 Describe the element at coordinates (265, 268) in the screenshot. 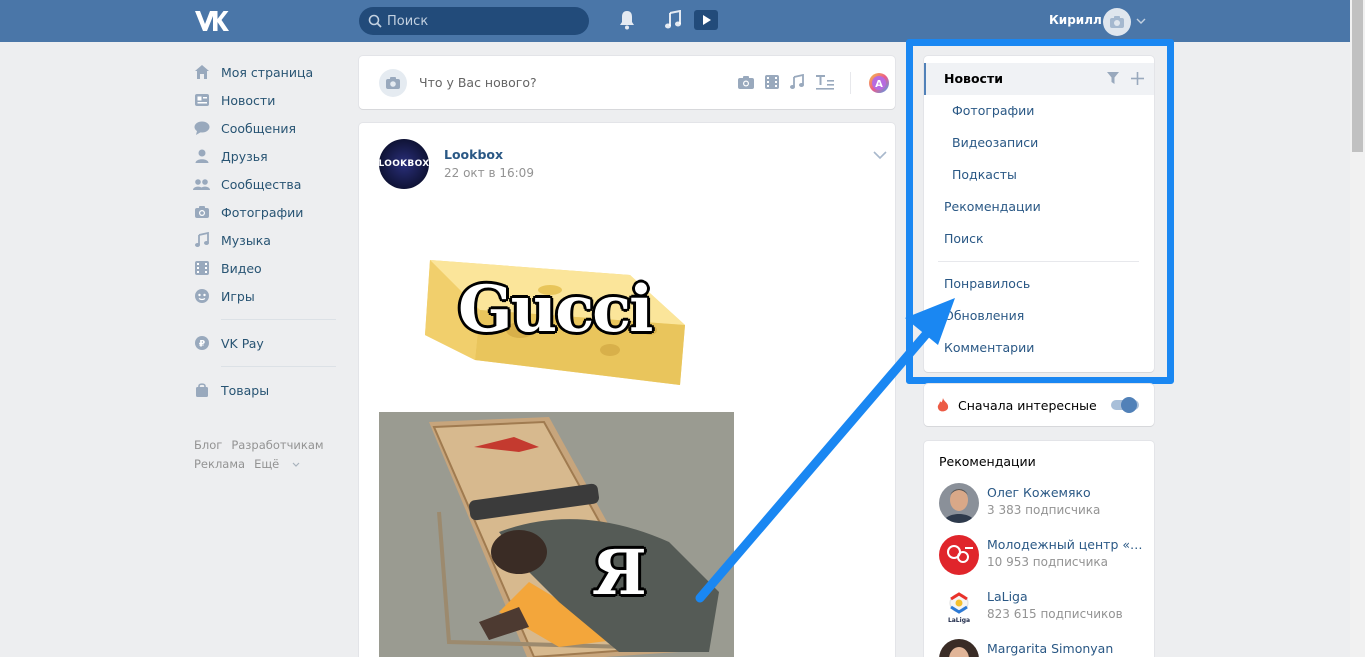

I see `nav-item-video: Видео` at that location.